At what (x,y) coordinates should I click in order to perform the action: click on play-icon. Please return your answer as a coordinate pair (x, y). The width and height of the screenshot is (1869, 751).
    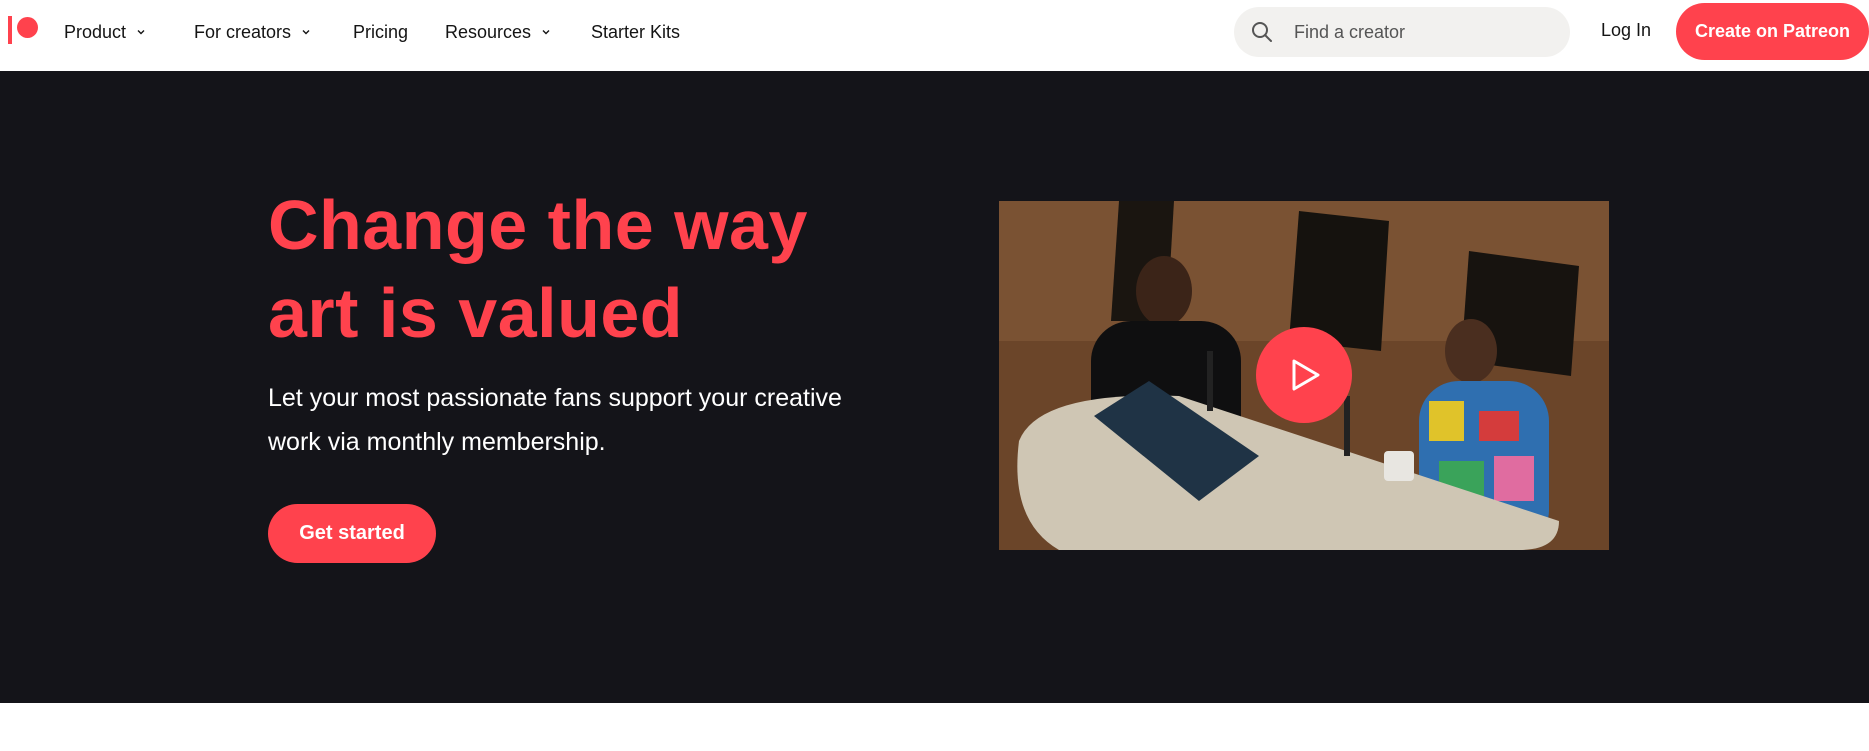
    Looking at the image, I should click on (1306, 375).